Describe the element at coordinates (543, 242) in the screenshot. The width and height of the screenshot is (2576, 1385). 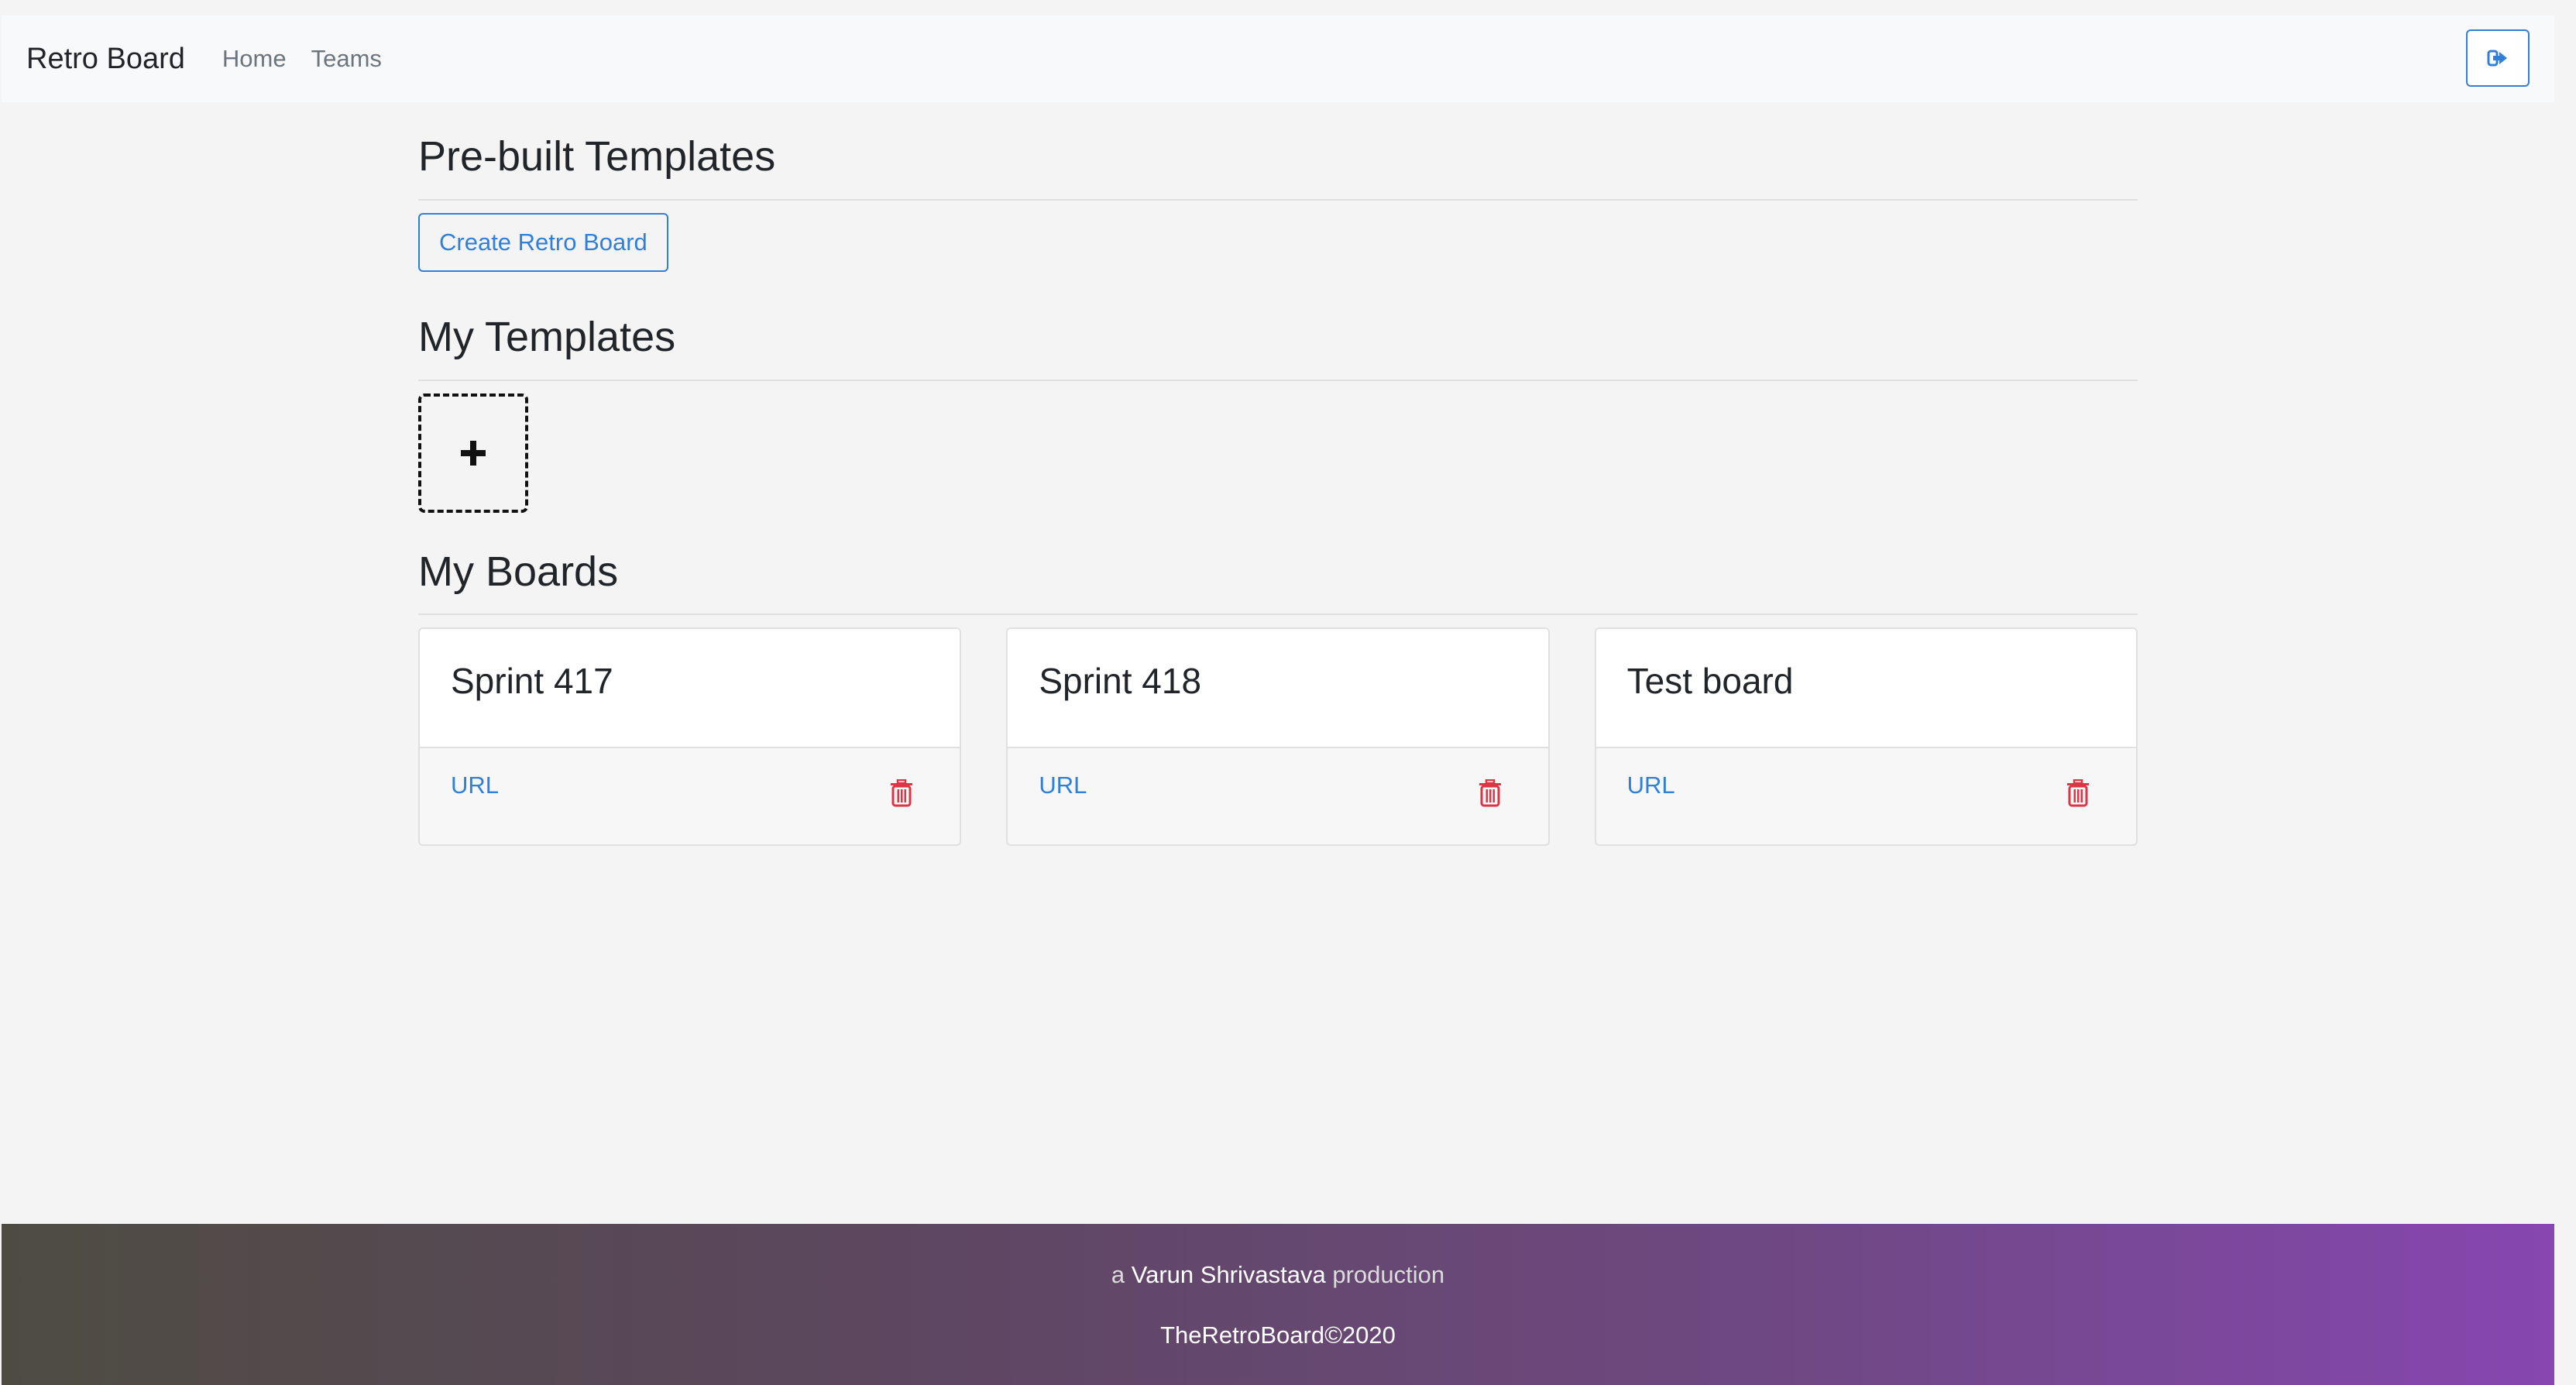
I see `create-retro-board-button: Create Retro Board` at that location.